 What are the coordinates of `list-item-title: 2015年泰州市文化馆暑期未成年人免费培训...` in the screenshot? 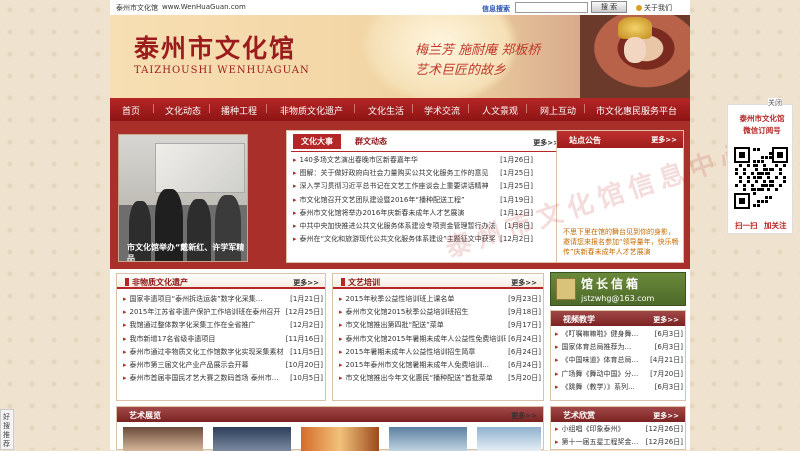 It's located at (417, 364).